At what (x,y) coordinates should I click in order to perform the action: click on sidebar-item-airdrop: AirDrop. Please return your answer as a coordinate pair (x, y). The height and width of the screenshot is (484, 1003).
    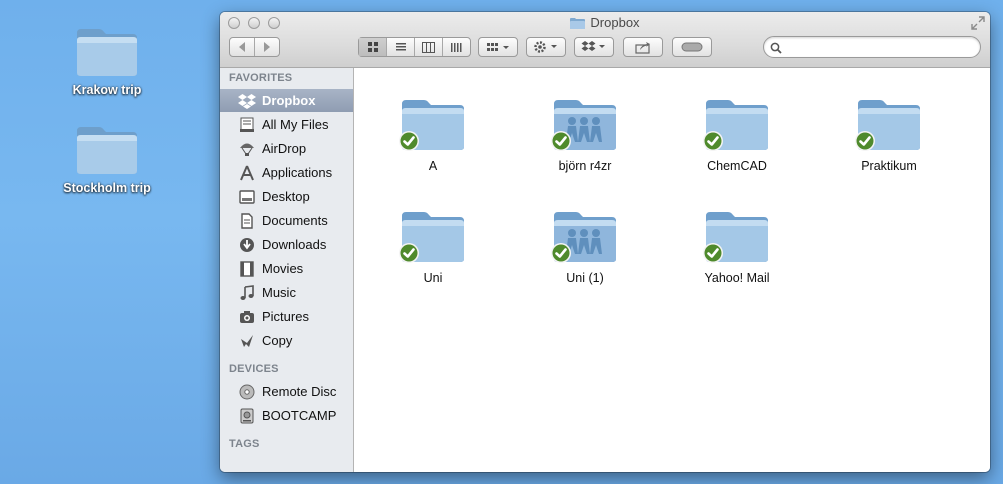
    Looking at the image, I should click on (286, 148).